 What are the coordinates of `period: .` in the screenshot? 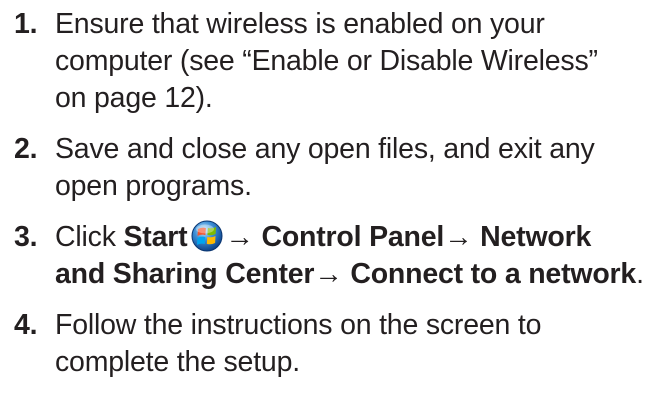 It's located at (640, 274).